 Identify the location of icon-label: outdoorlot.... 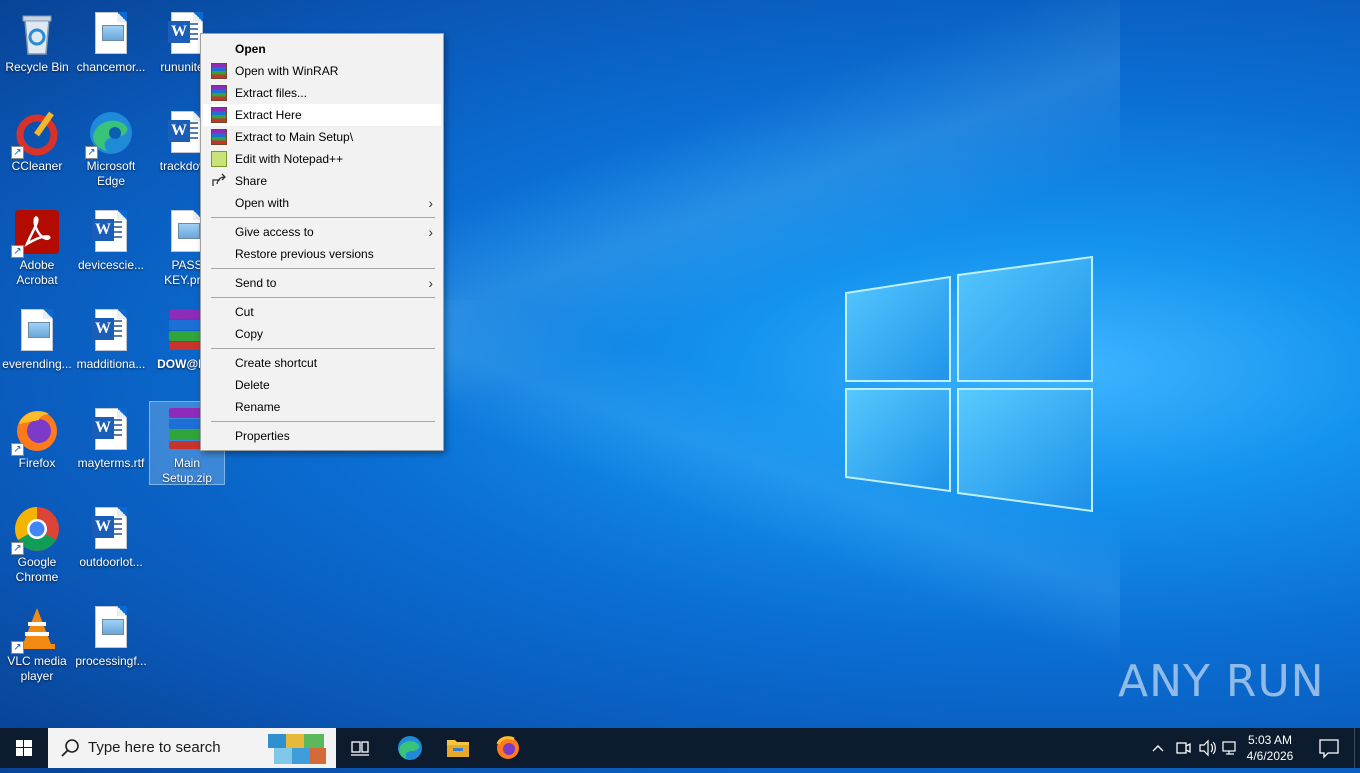
(111, 562).